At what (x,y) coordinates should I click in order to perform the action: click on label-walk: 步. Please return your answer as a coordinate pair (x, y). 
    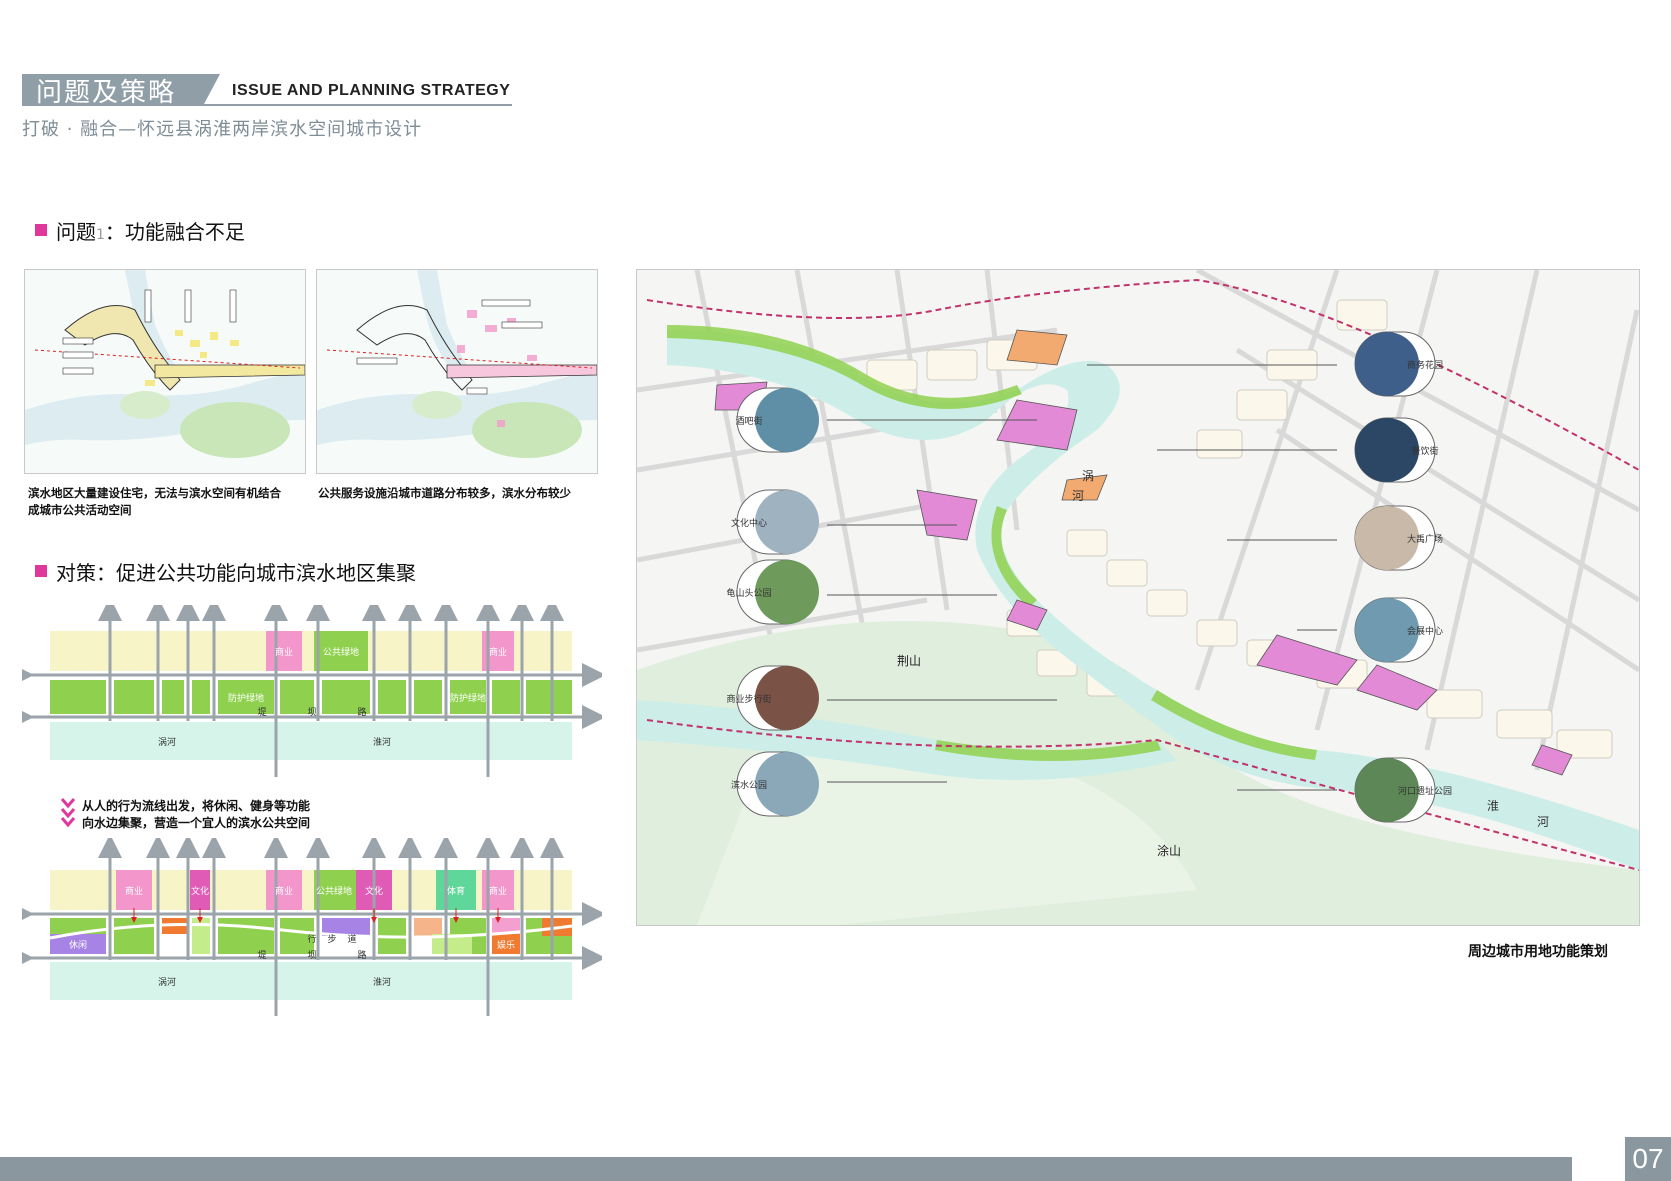
    Looking at the image, I should click on (331, 939).